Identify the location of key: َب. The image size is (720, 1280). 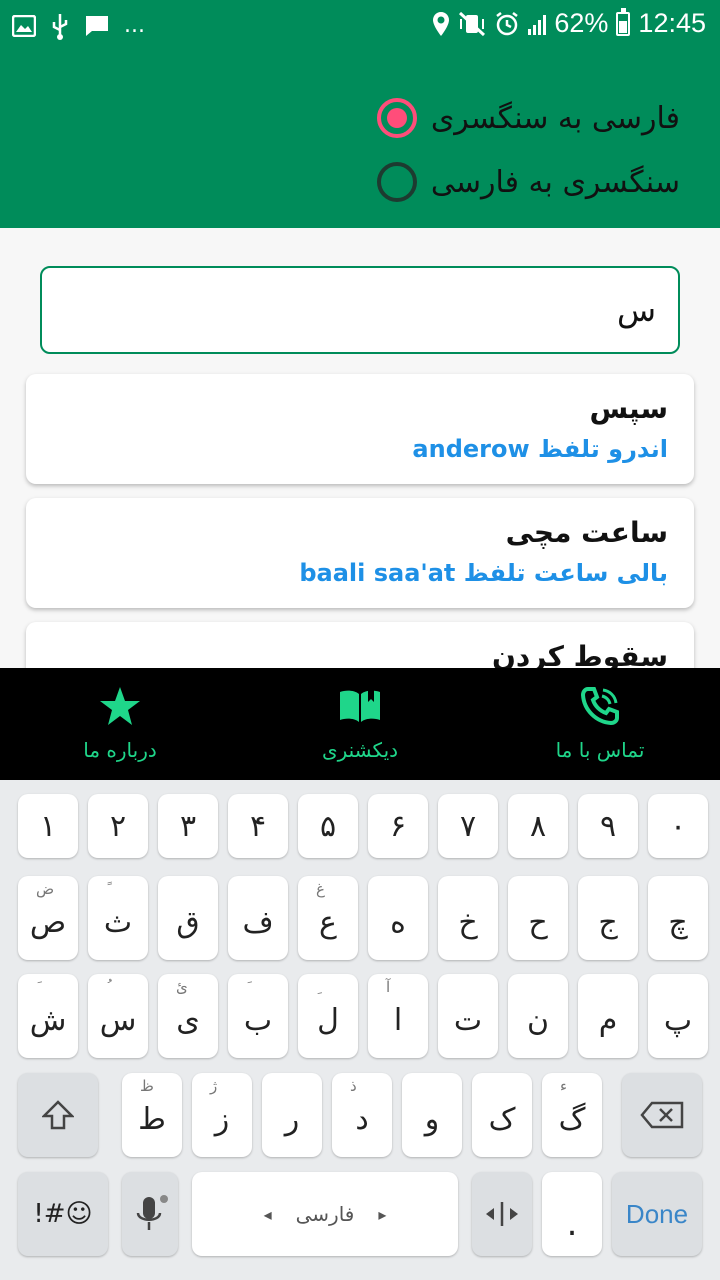
(258, 1016).